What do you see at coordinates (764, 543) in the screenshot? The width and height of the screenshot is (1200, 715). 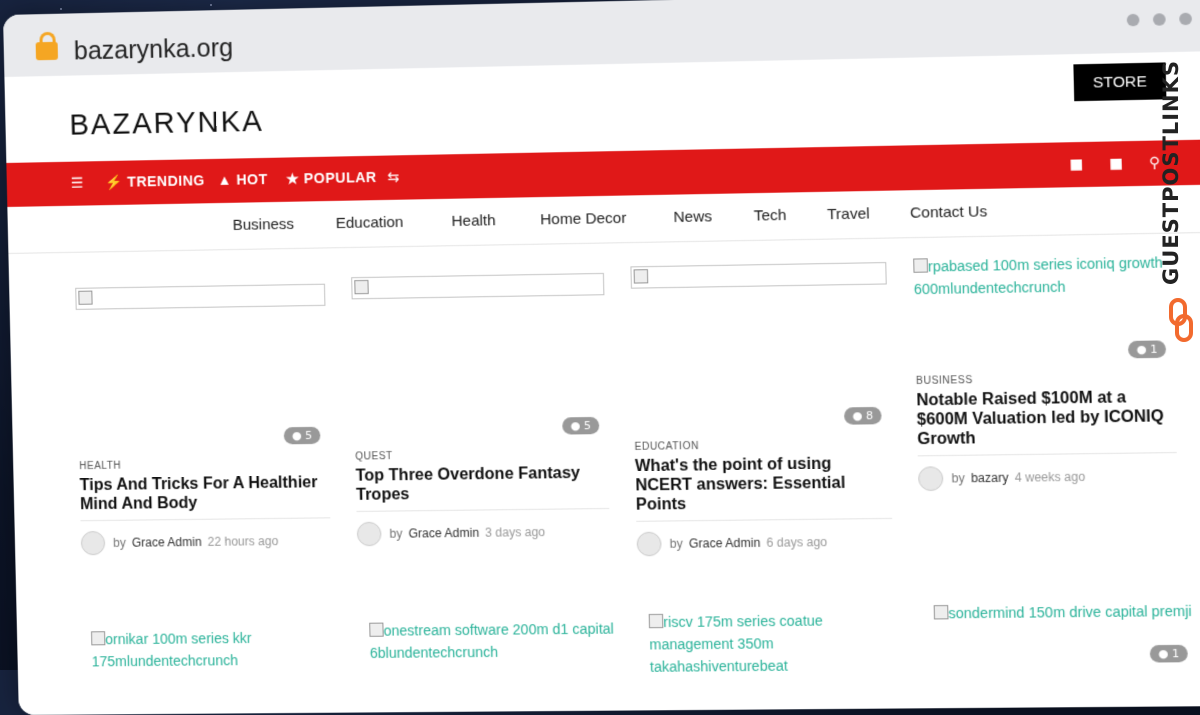 I see `post-meta: by Grace Admin 6 days ago` at bounding box center [764, 543].